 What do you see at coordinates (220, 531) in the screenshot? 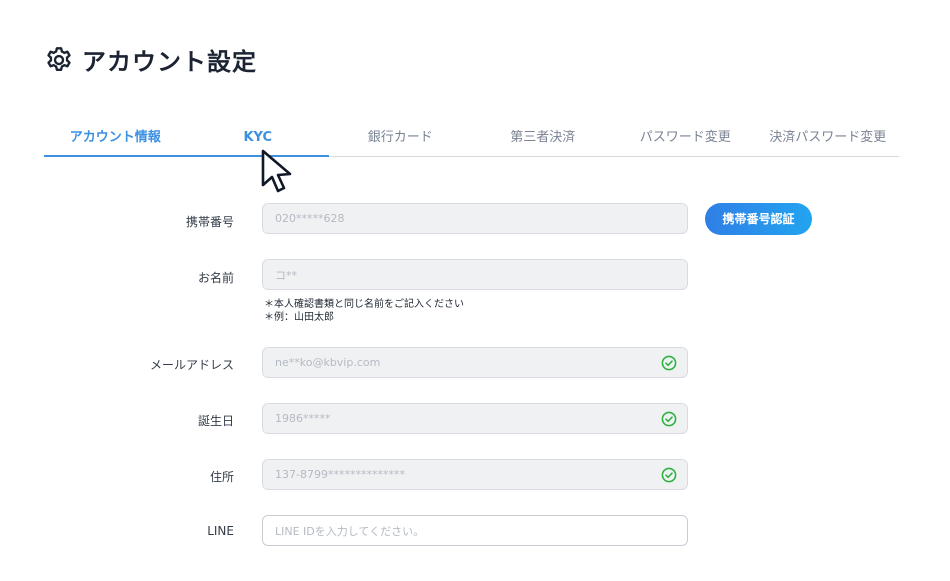
I see `line-label: LINE` at bounding box center [220, 531].